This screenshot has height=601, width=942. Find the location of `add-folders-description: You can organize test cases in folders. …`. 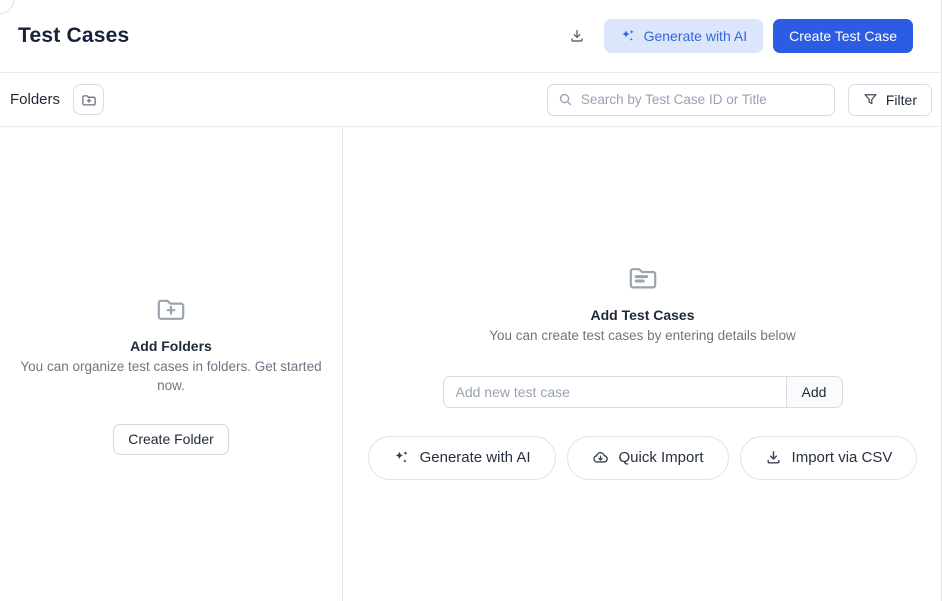

add-folders-description: You can organize test cases in folders. … is located at coordinates (171, 376).